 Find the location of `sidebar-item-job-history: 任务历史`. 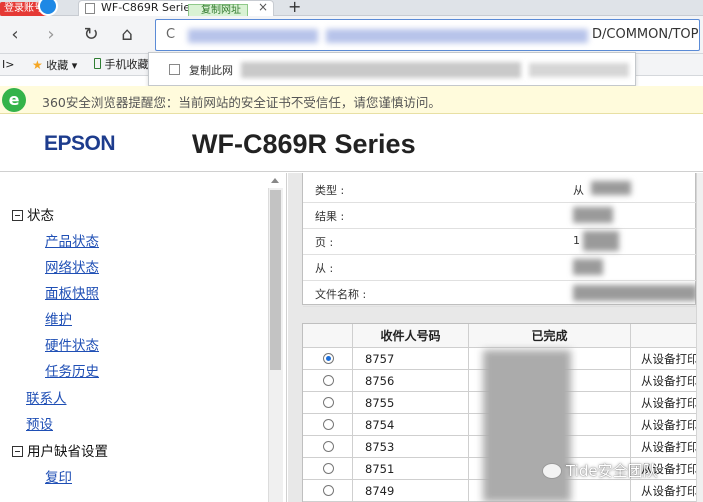

sidebar-item-job-history: 任务历史 is located at coordinates (72, 370).